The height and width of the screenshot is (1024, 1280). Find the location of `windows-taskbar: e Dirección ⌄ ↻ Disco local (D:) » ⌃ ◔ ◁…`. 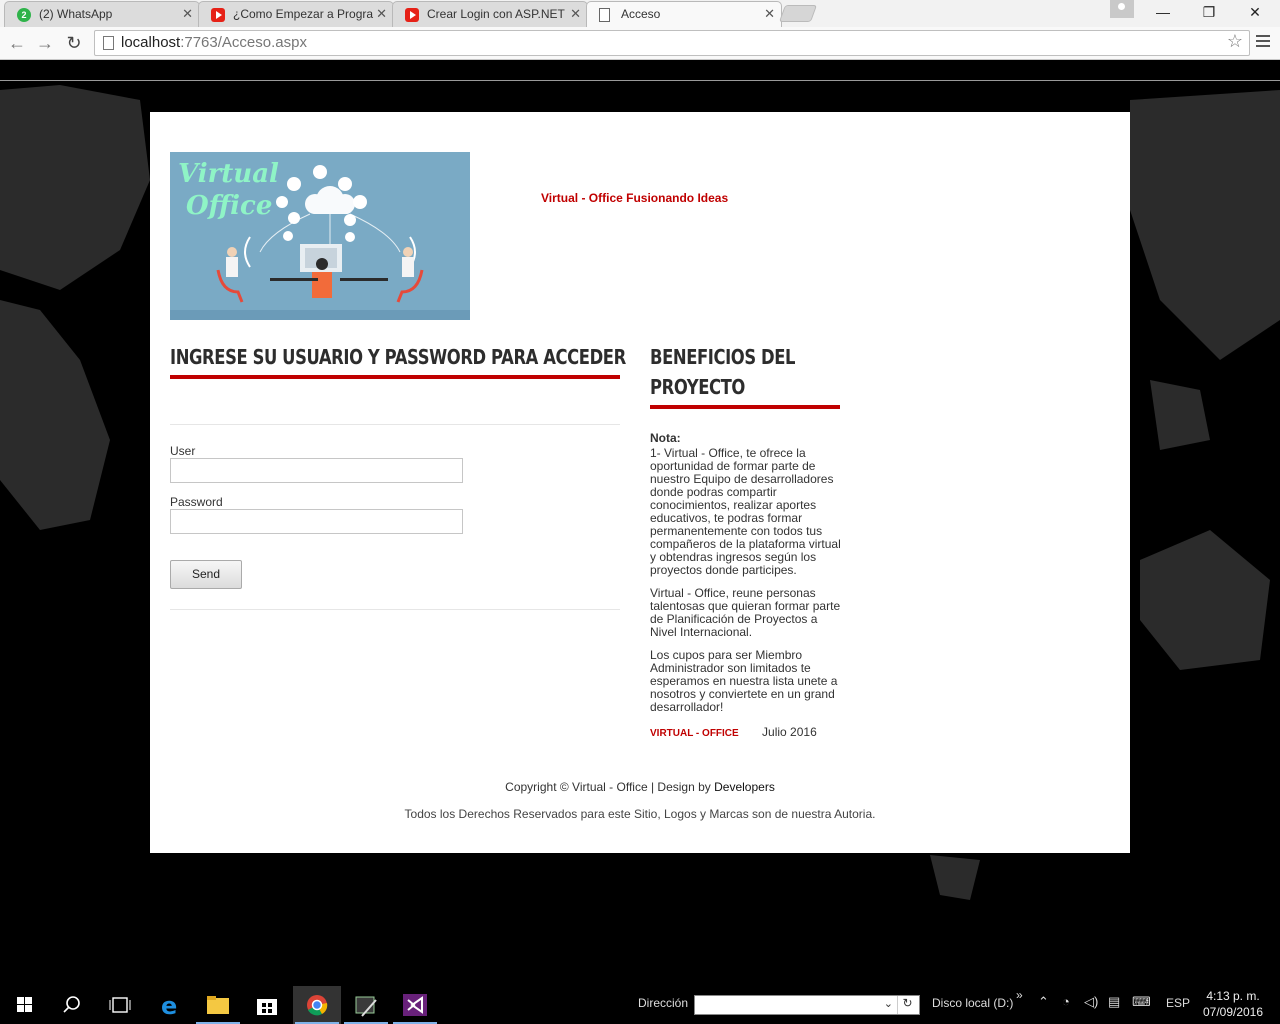

windows-taskbar: e Dirección ⌄ ↻ Disco local (D:) » ⌃ ◔ ◁… is located at coordinates (640, 1005).